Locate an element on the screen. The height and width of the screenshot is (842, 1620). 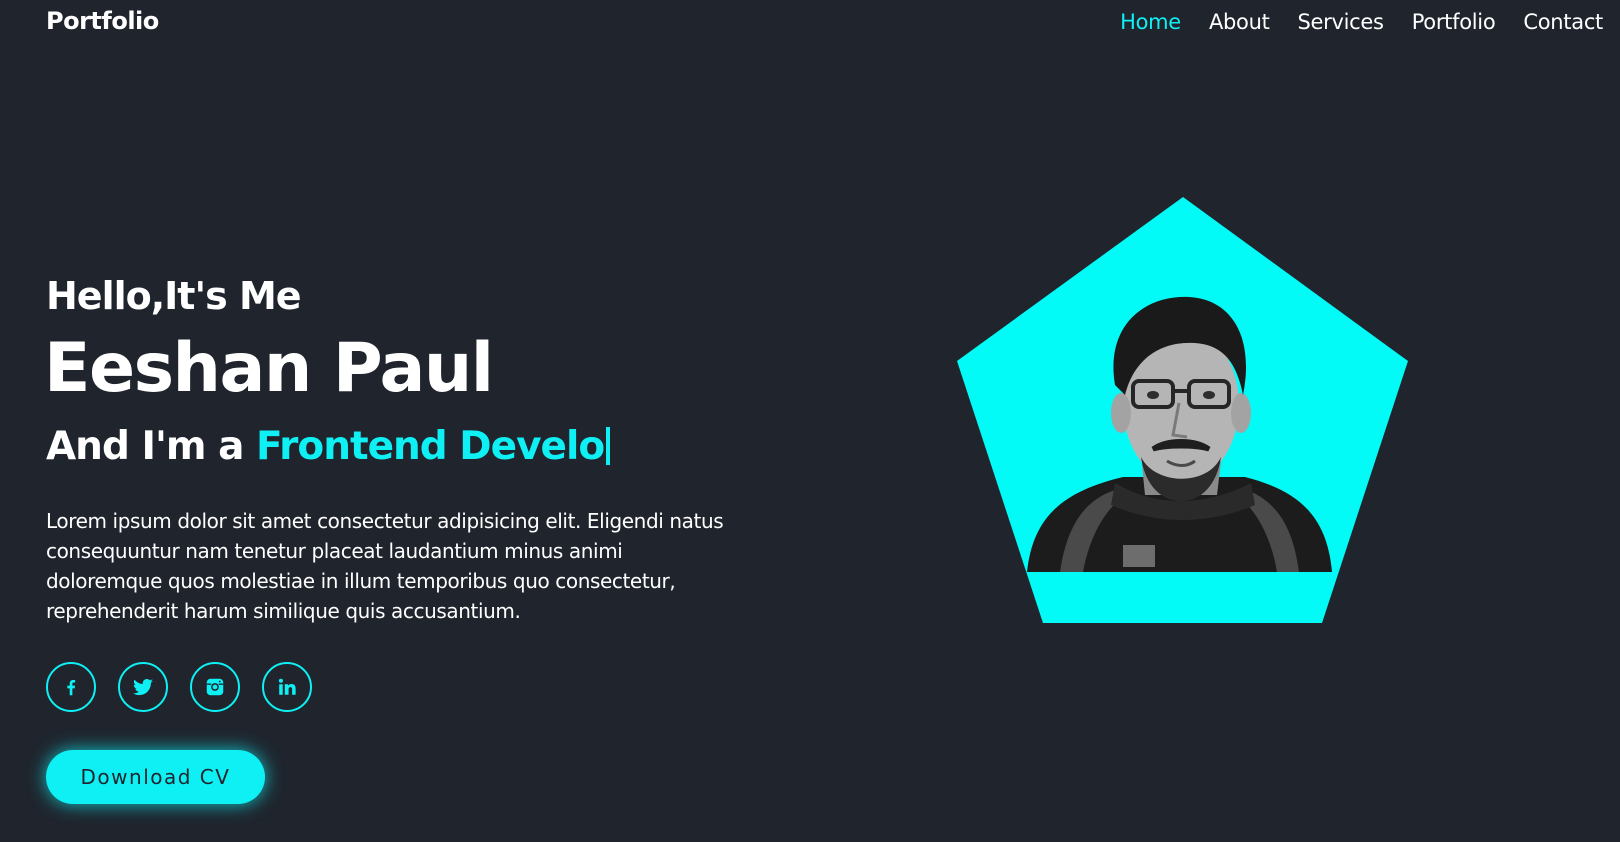
nav-link-about: About is located at coordinates (1239, 22).